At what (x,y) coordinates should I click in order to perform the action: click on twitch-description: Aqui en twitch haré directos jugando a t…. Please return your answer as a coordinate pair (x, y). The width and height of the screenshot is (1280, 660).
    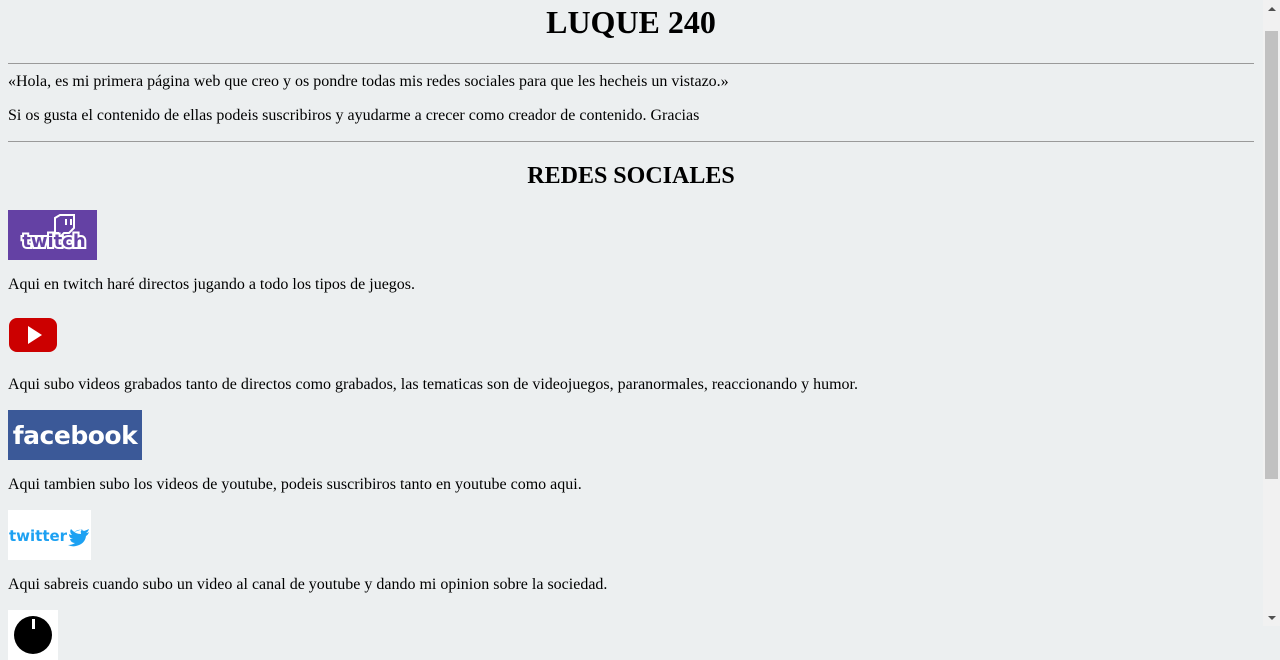
    Looking at the image, I should click on (212, 284).